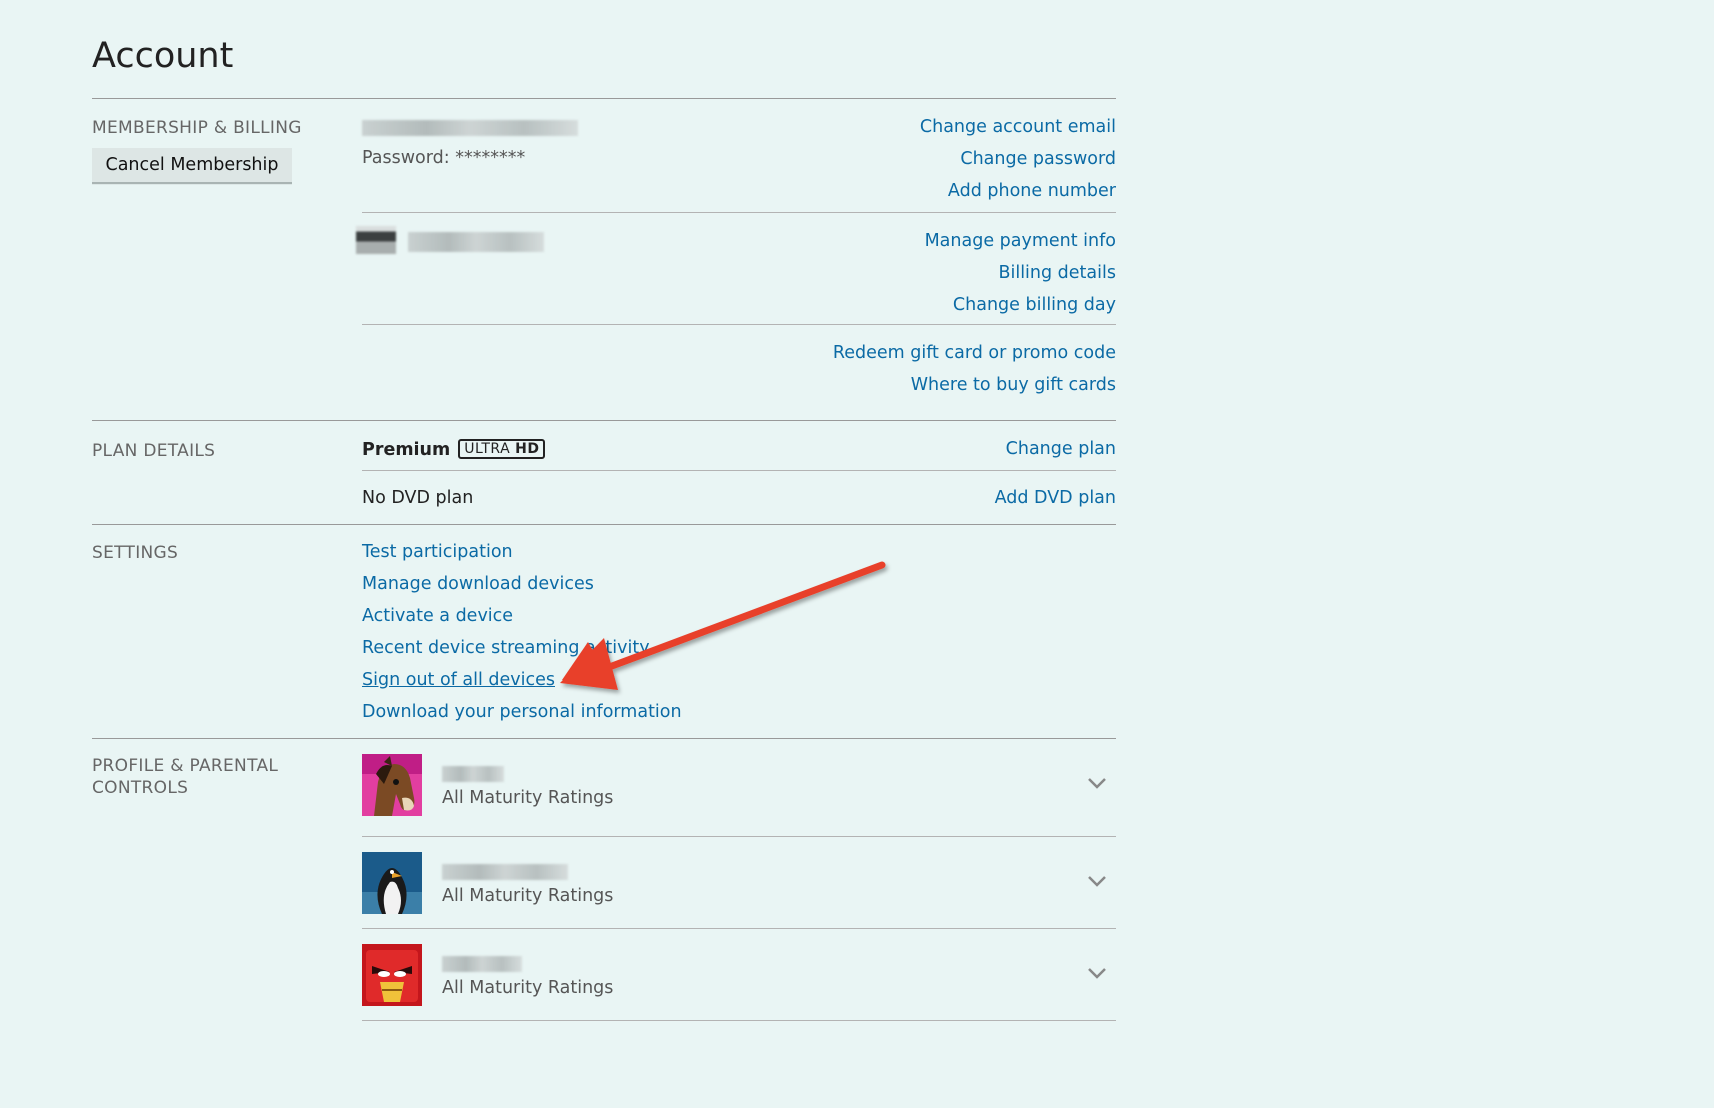 The image size is (1714, 1108). I want to click on badge-hd: HD, so click(527, 449).